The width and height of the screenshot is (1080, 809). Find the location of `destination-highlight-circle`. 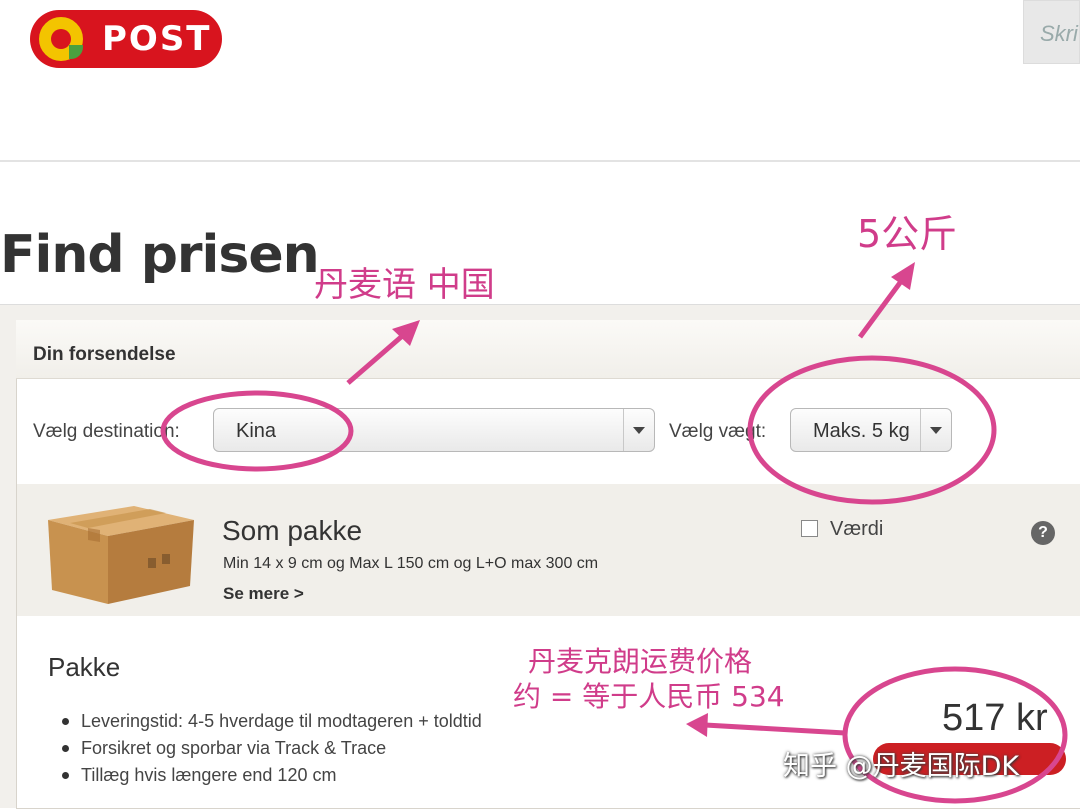

destination-highlight-circle is located at coordinates (257, 431).